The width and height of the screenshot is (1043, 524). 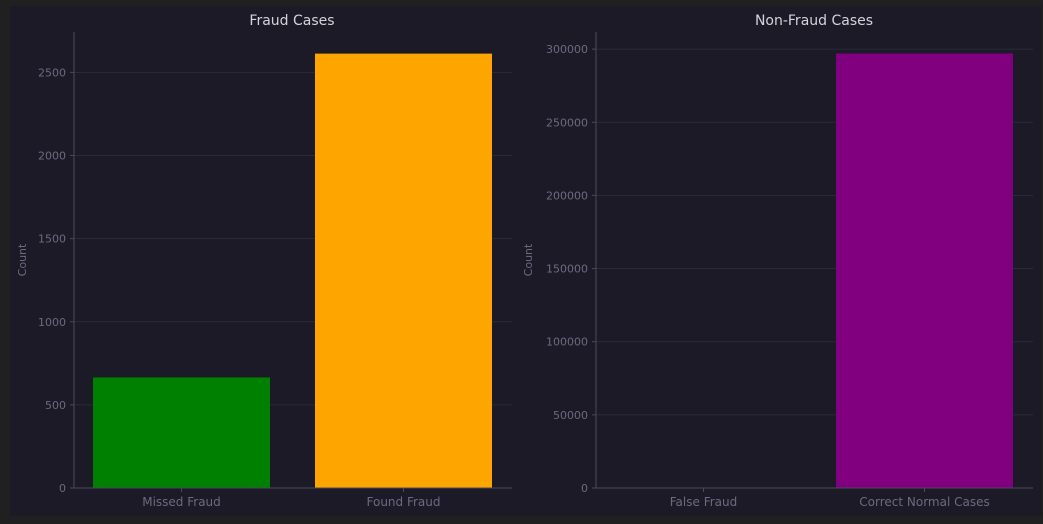 What do you see at coordinates (52, 72) in the screenshot?
I see `y-tick-label: 2500` at bounding box center [52, 72].